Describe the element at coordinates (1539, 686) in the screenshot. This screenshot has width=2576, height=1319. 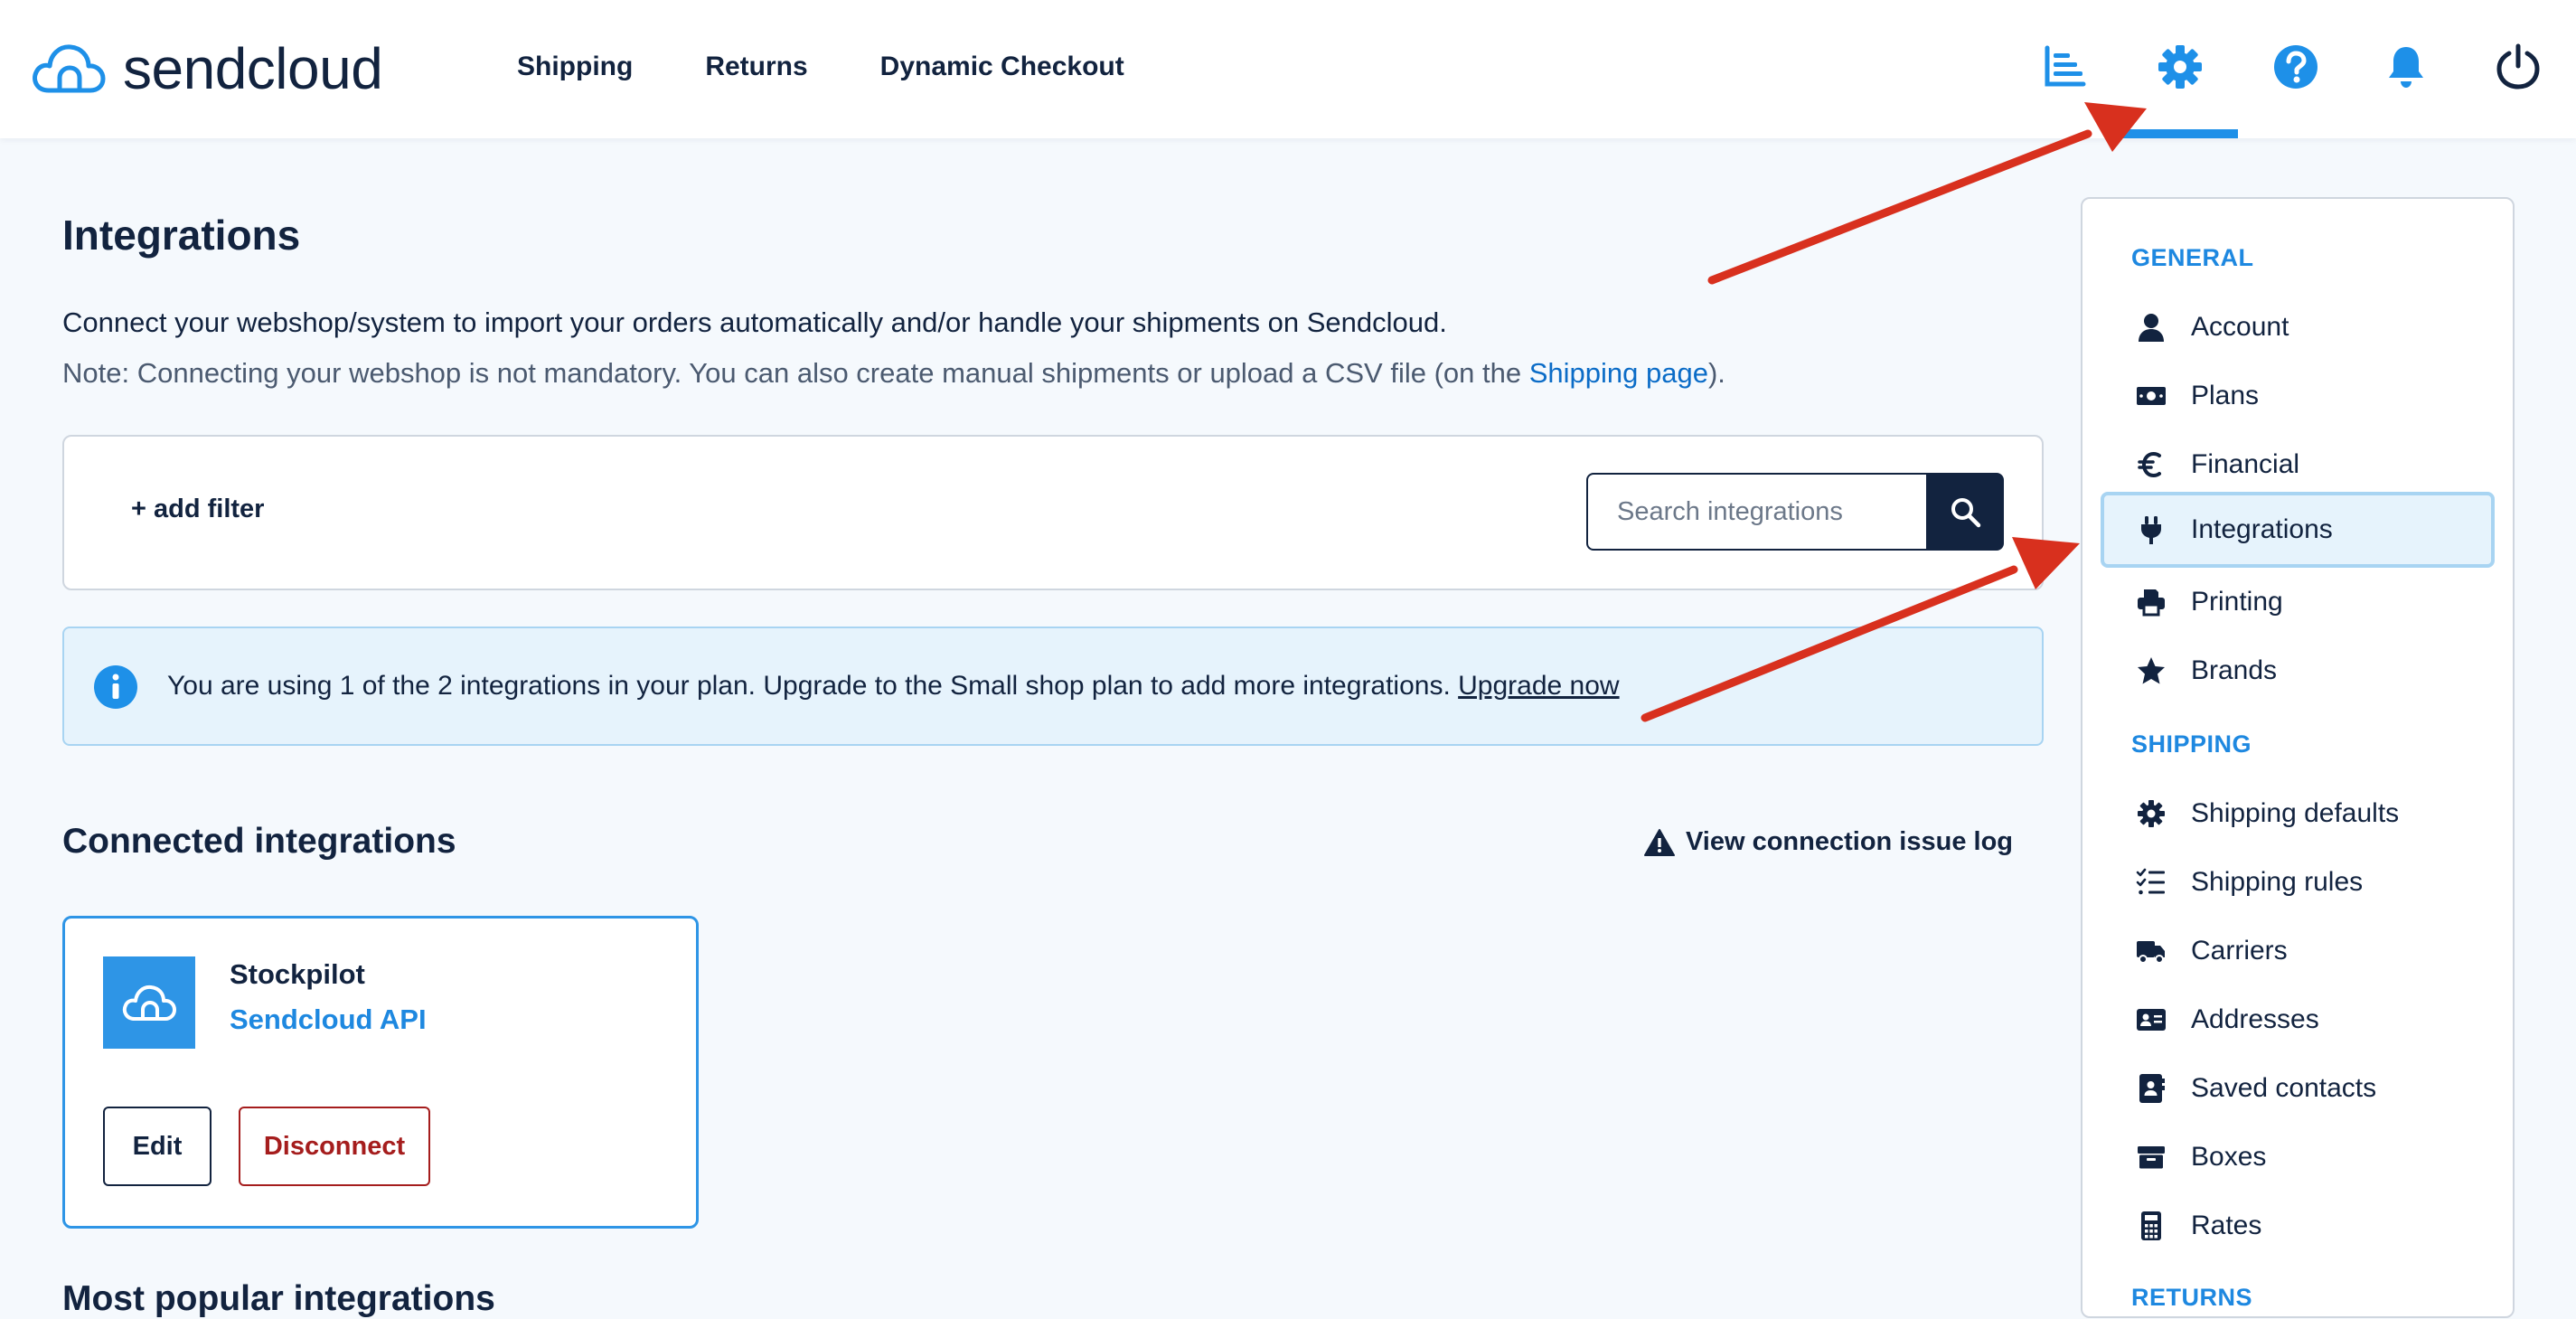
I see `upgrade-now-link: Upgrade now` at that location.